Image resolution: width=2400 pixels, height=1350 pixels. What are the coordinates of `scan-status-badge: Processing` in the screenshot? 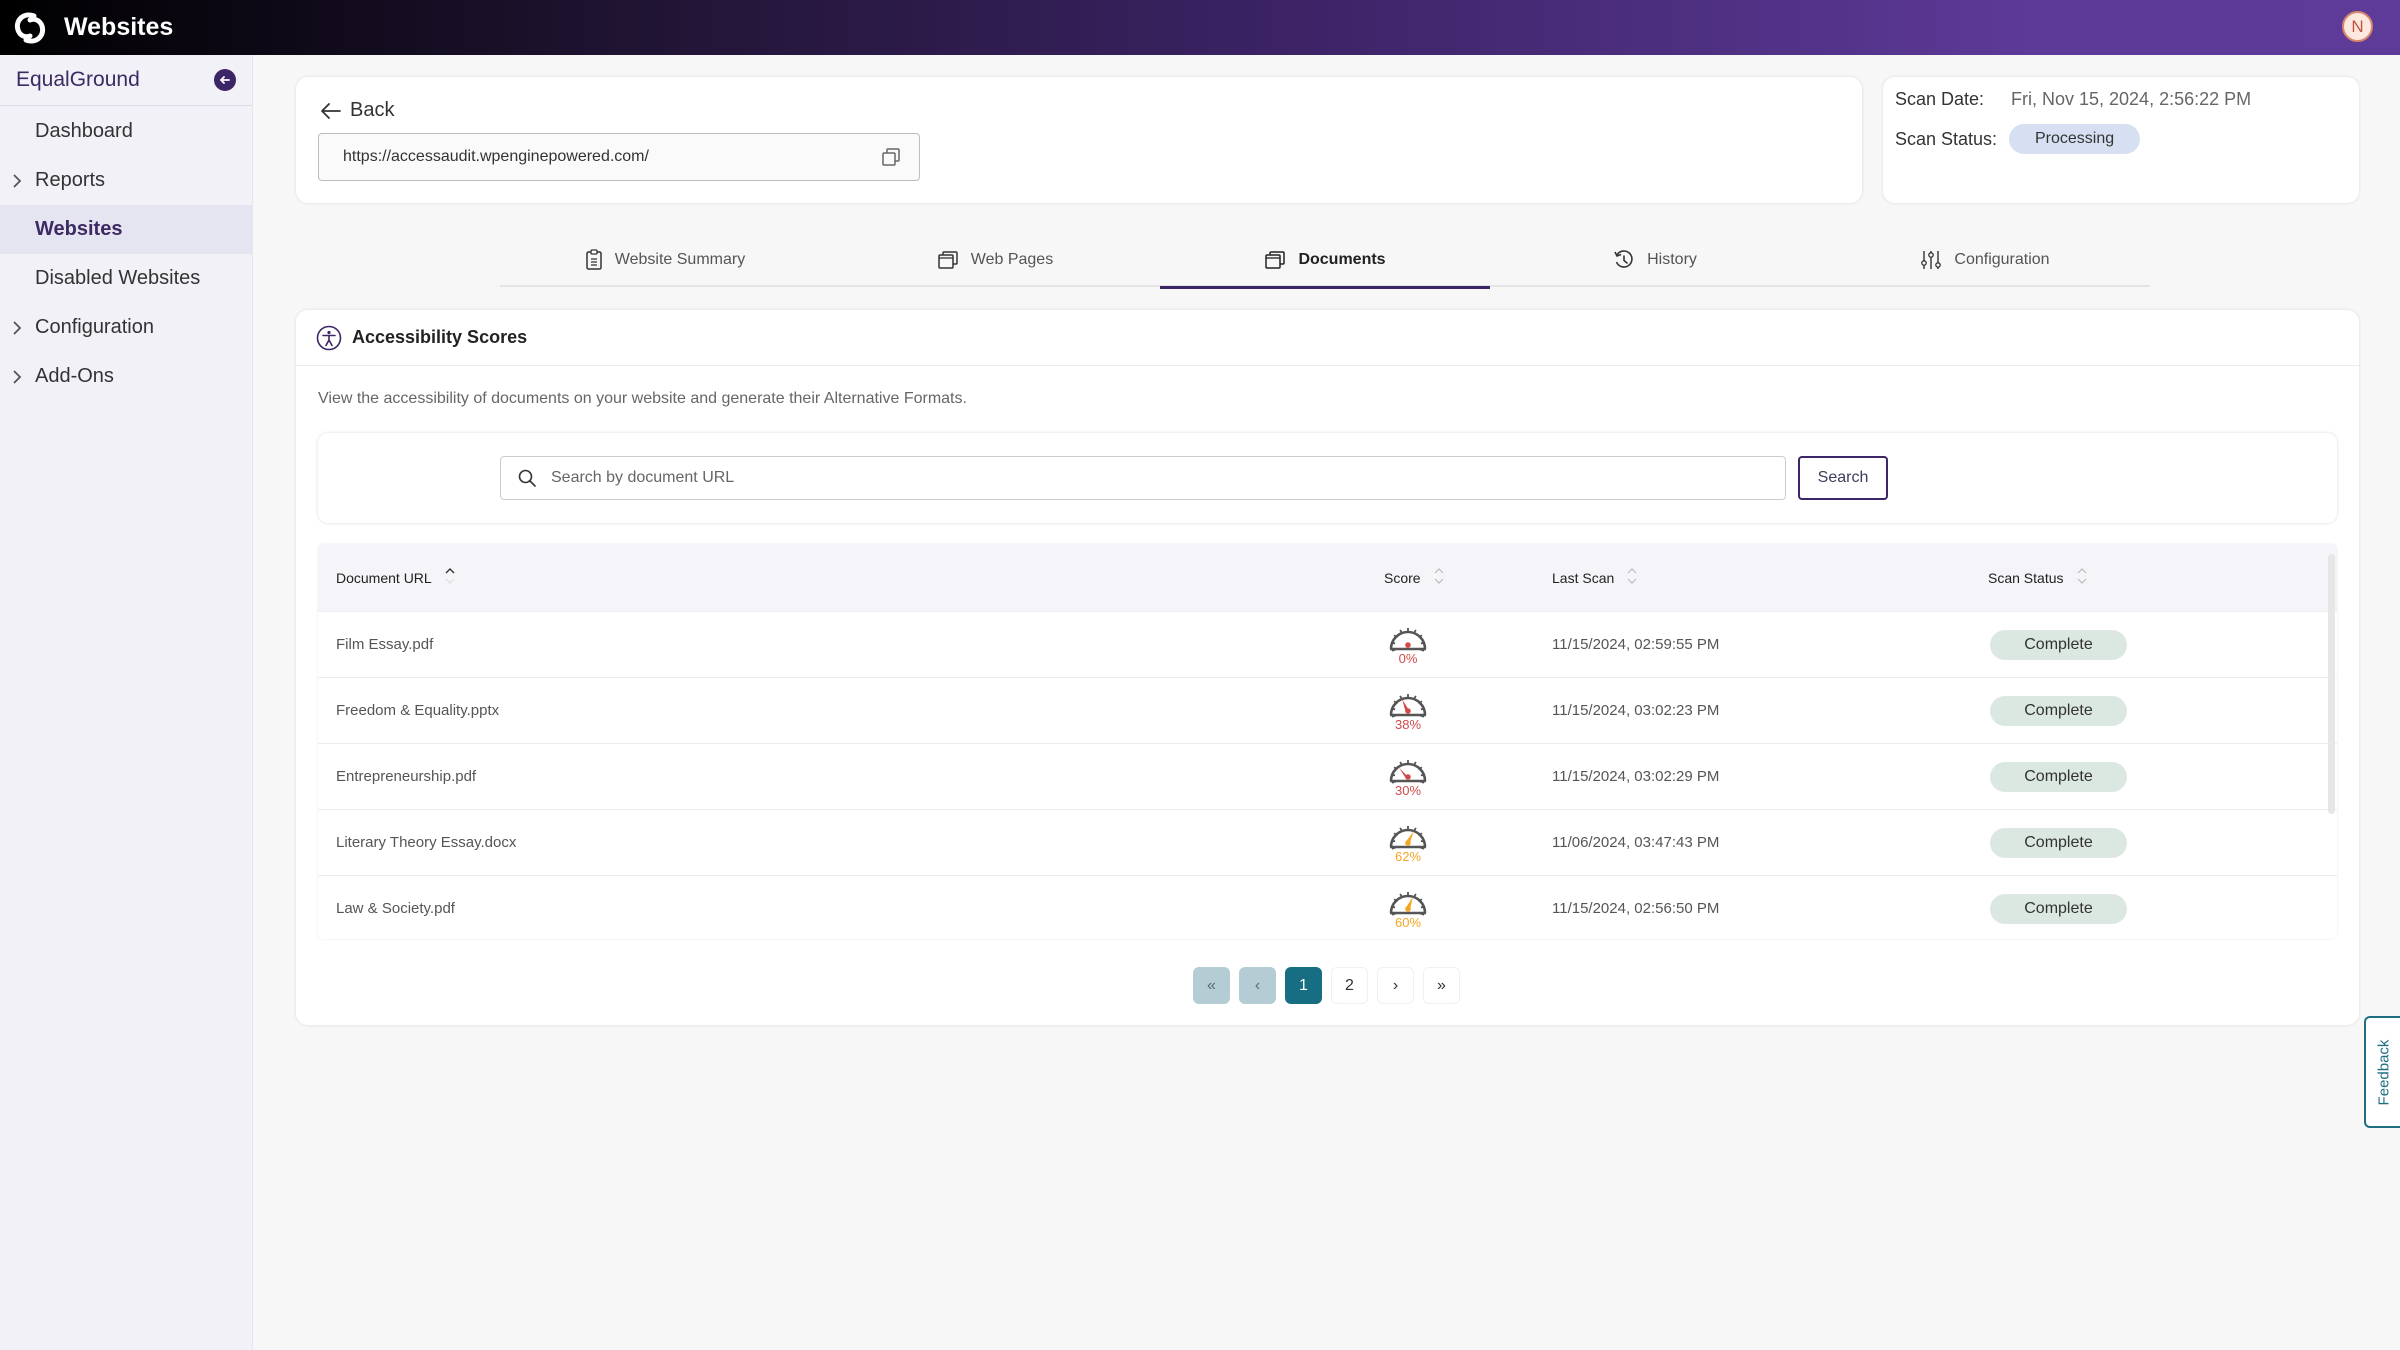 It's located at (2075, 139).